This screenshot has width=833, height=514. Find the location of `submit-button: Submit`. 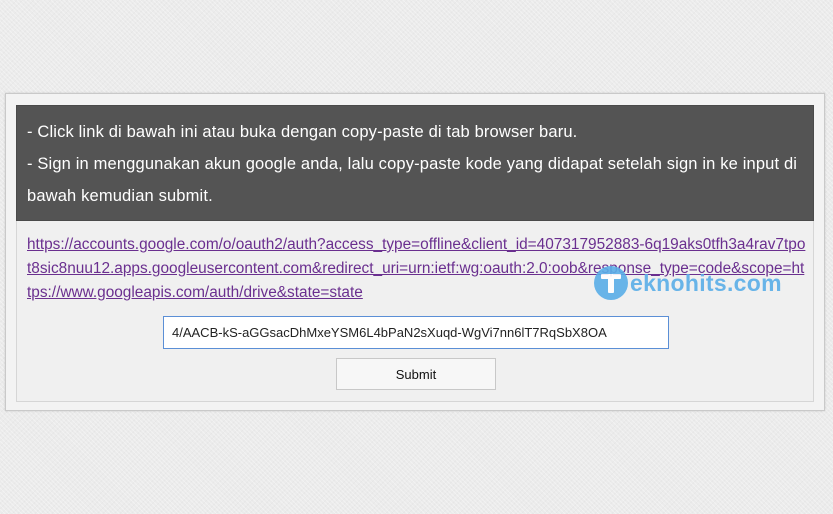

submit-button: Submit is located at coordinates (416, 374).